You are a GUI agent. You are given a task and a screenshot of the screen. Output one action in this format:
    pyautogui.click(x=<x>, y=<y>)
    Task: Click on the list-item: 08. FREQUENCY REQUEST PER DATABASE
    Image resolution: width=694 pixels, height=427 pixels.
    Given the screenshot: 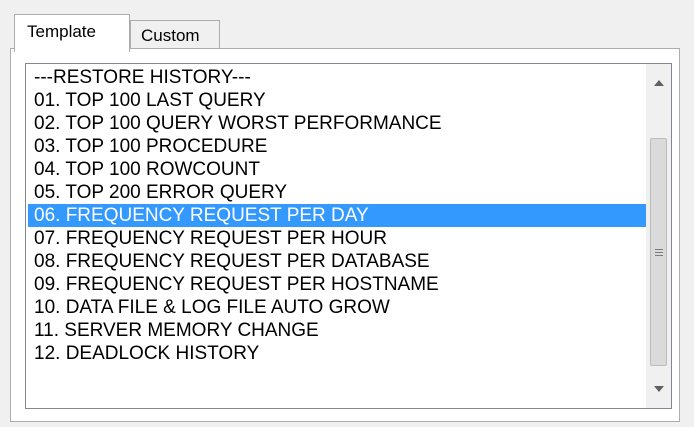 What is the action you would take?
    pyautogui.click(x=338, y=261)
    